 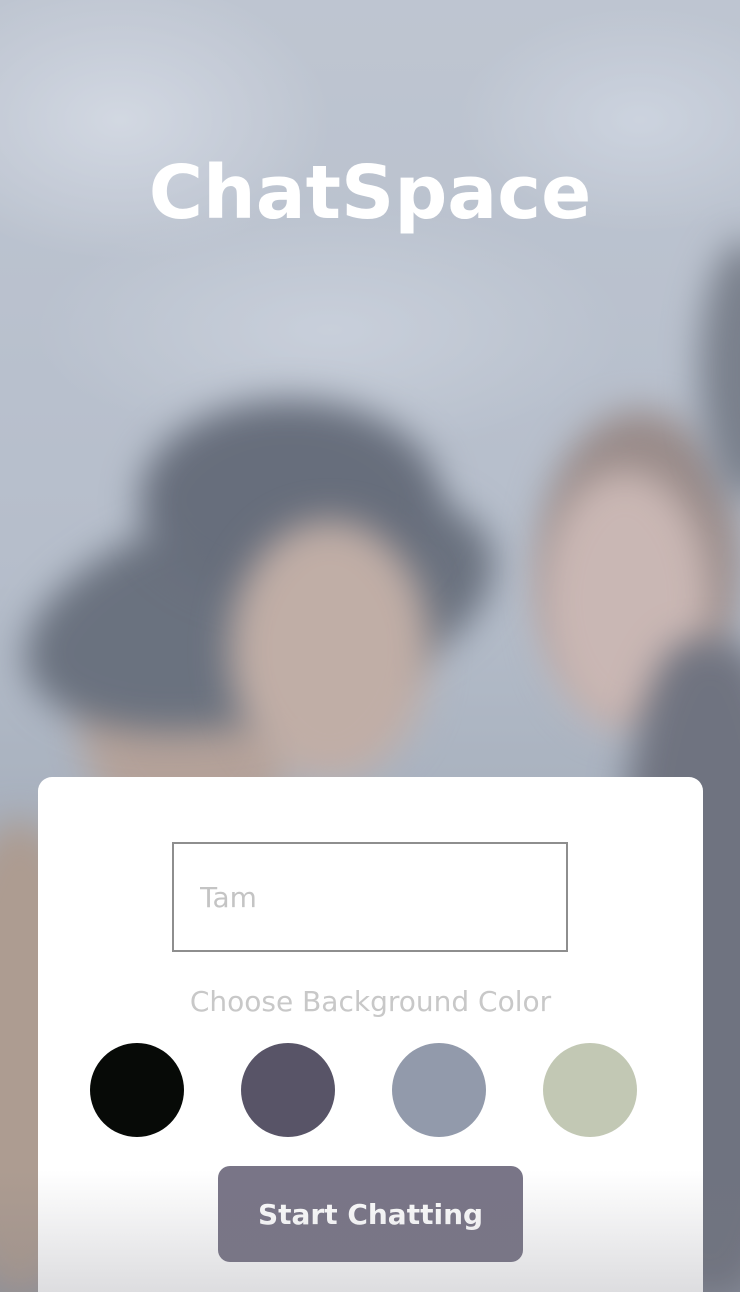 What do you see at coordinates (364, 1090) in the screenshot?
I see `color-swatches` at bounding box center [364, 1090].